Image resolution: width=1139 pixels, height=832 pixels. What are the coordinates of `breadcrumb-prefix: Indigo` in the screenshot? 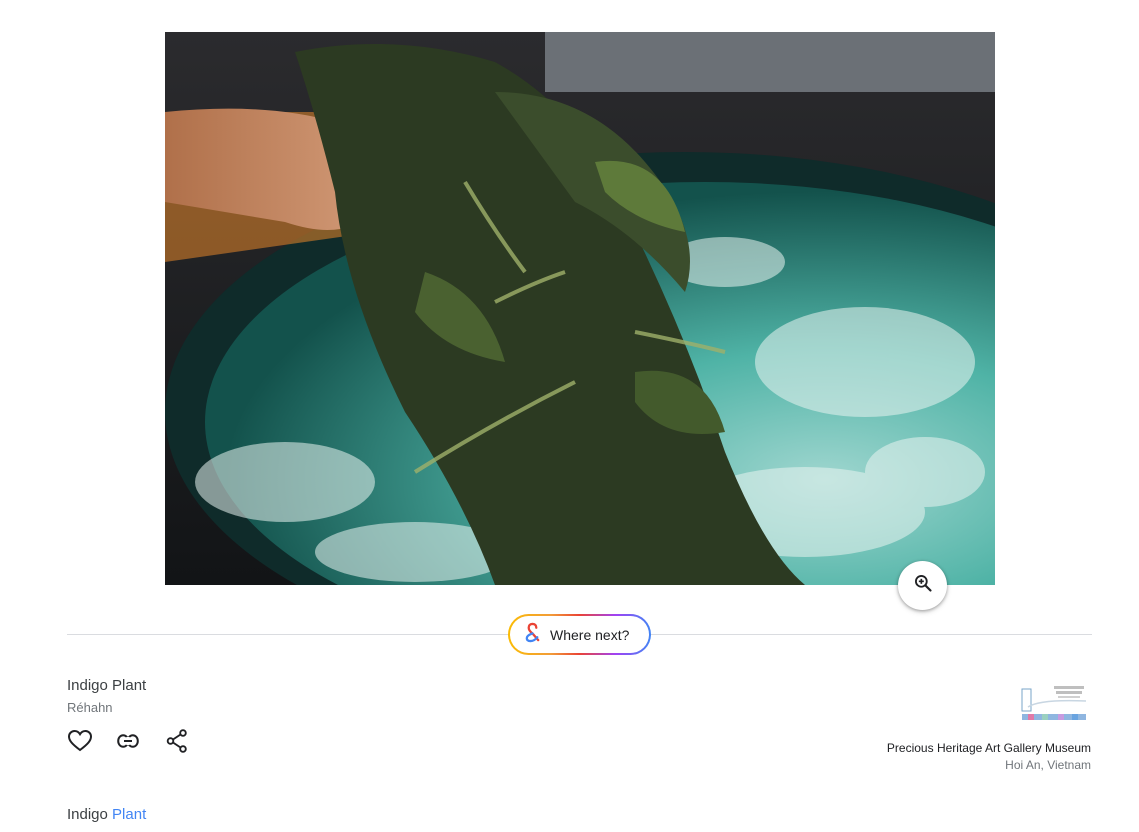 It's located at (87, 814).